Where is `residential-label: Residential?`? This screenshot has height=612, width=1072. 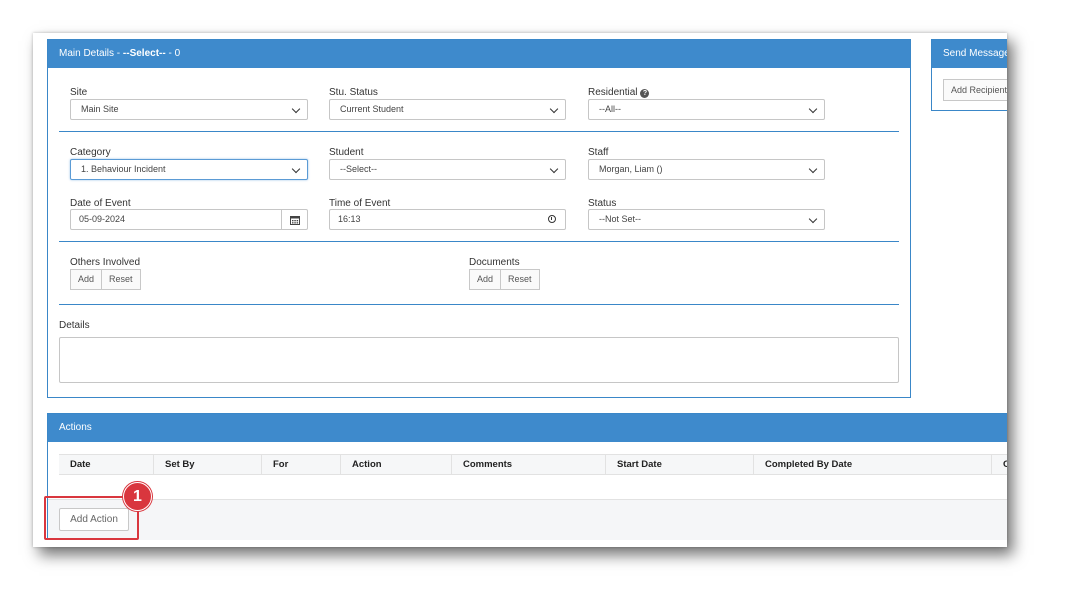 residential-label: Residential? is located at coordinates (619, 92).